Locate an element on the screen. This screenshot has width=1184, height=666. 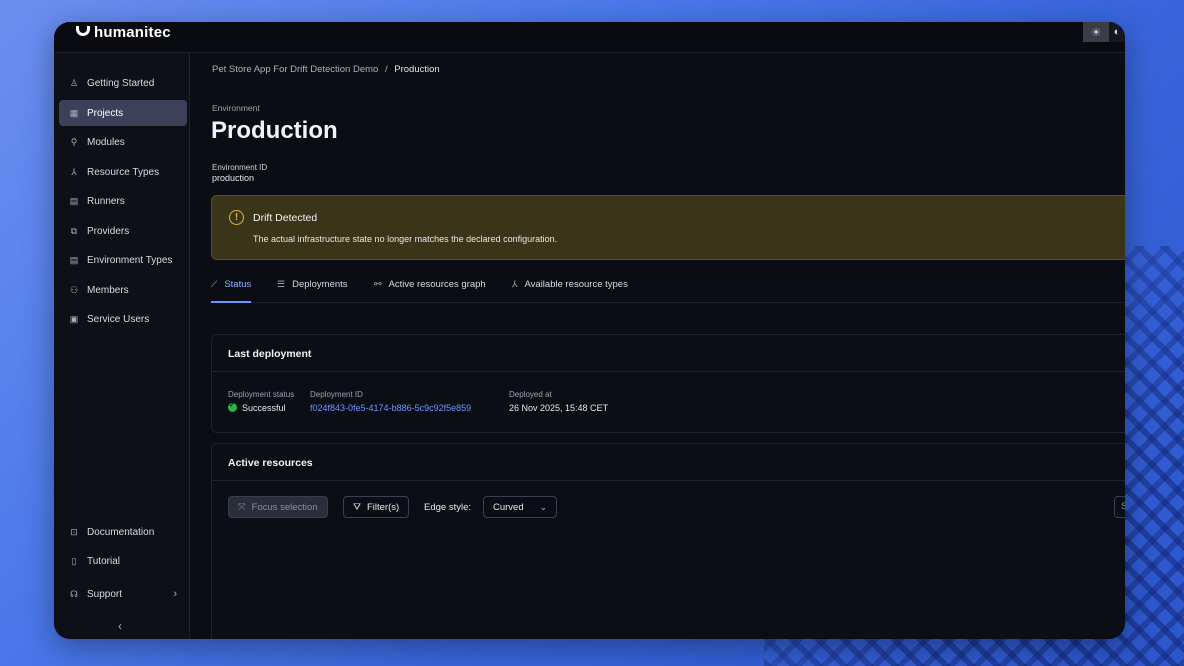
environment-id-label: Environment ID is located at coordinates (240, 167).